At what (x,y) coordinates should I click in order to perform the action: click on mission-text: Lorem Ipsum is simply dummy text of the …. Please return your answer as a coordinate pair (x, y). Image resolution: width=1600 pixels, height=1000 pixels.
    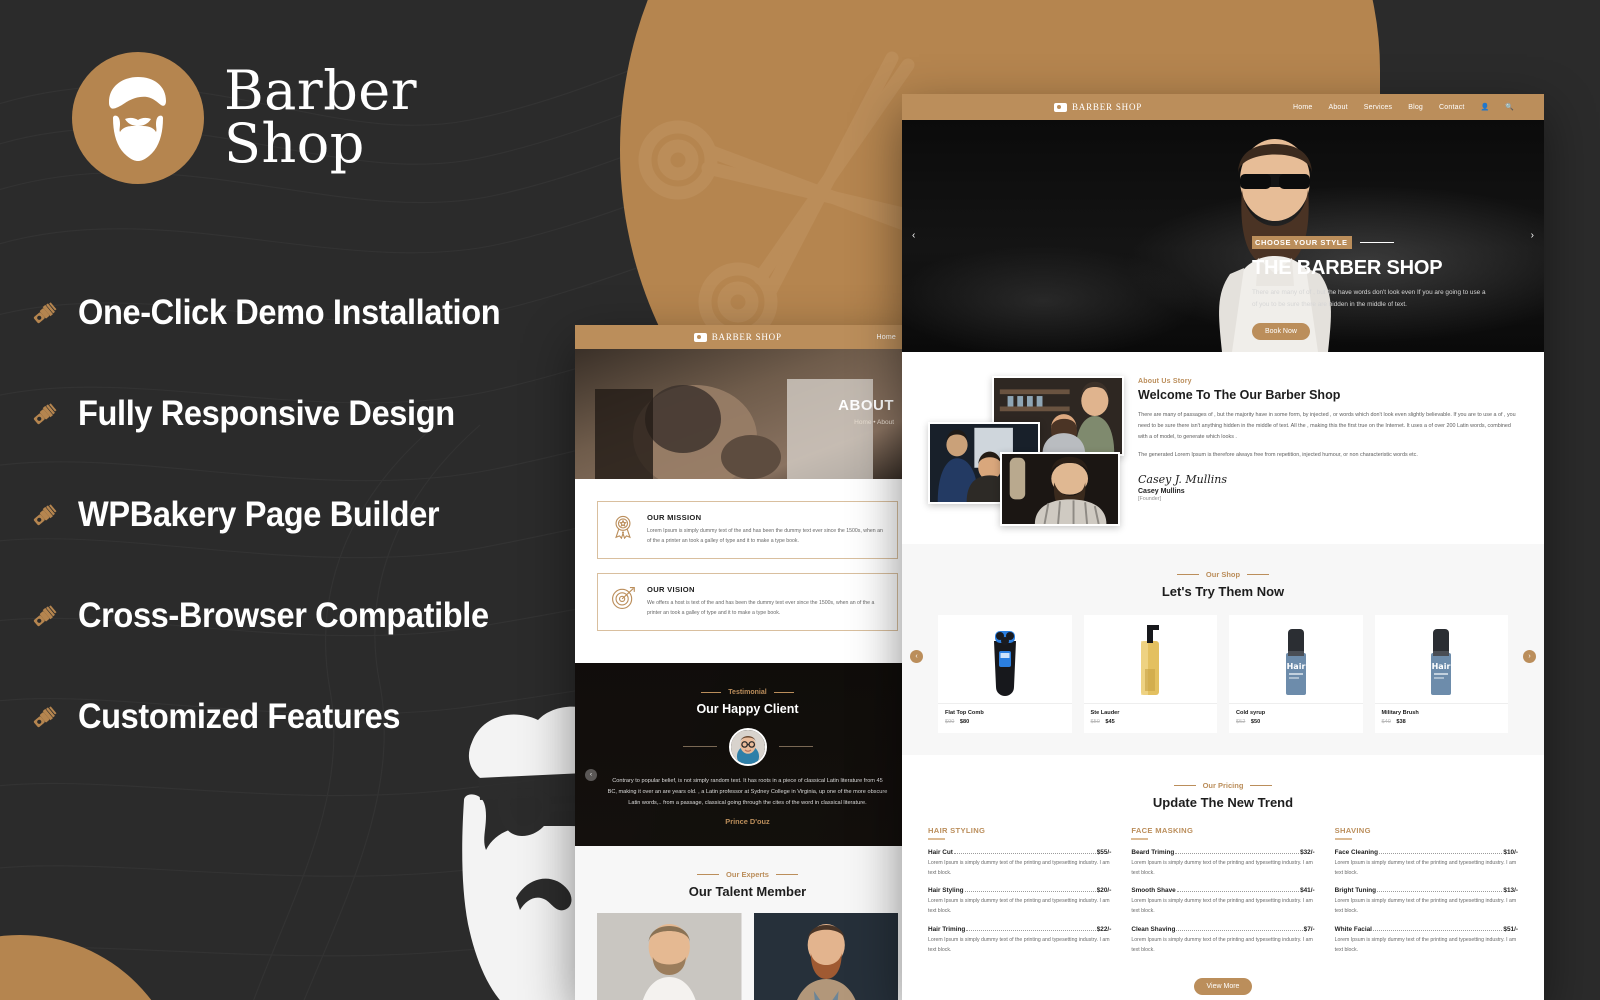
    Looking at the image, I should click on (765, 536).